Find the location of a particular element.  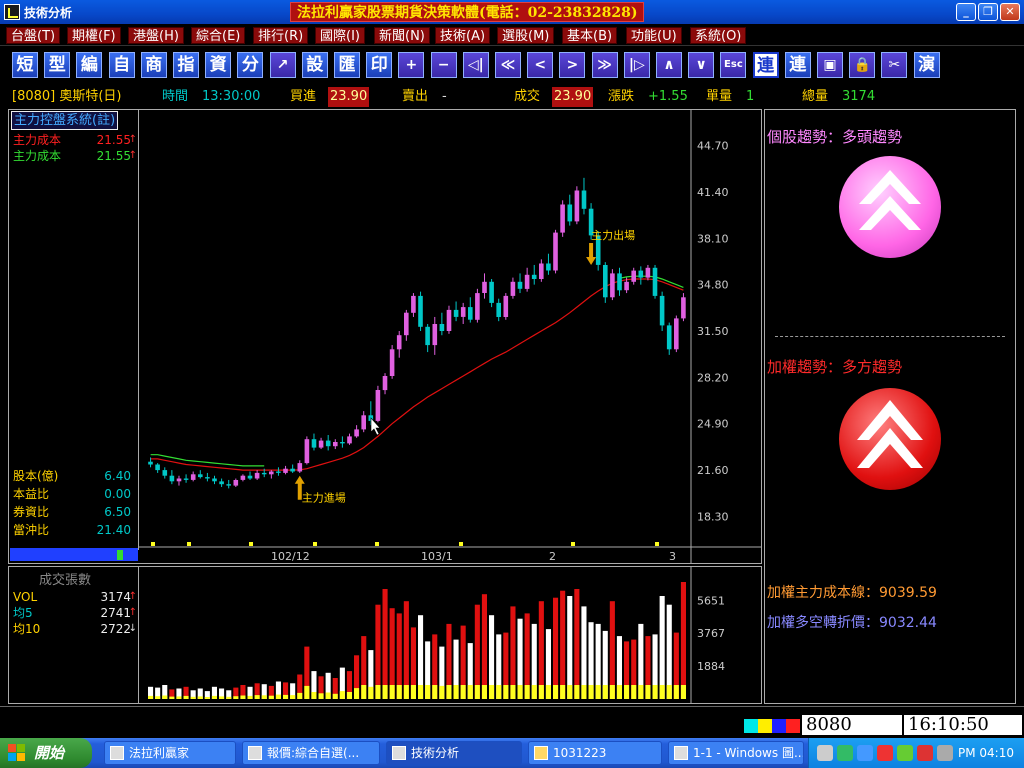

keyboard-icon is located at coordinates (825, 753).